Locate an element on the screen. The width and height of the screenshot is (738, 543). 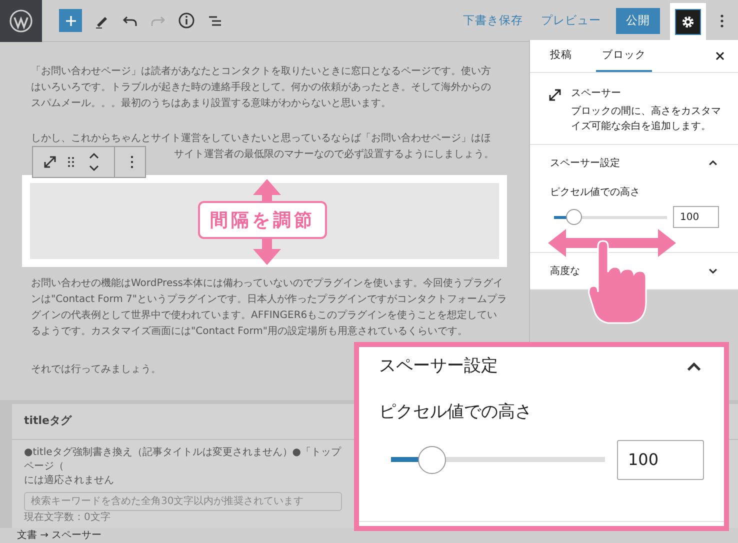
plus-icon is located at coordinates (70, 20).